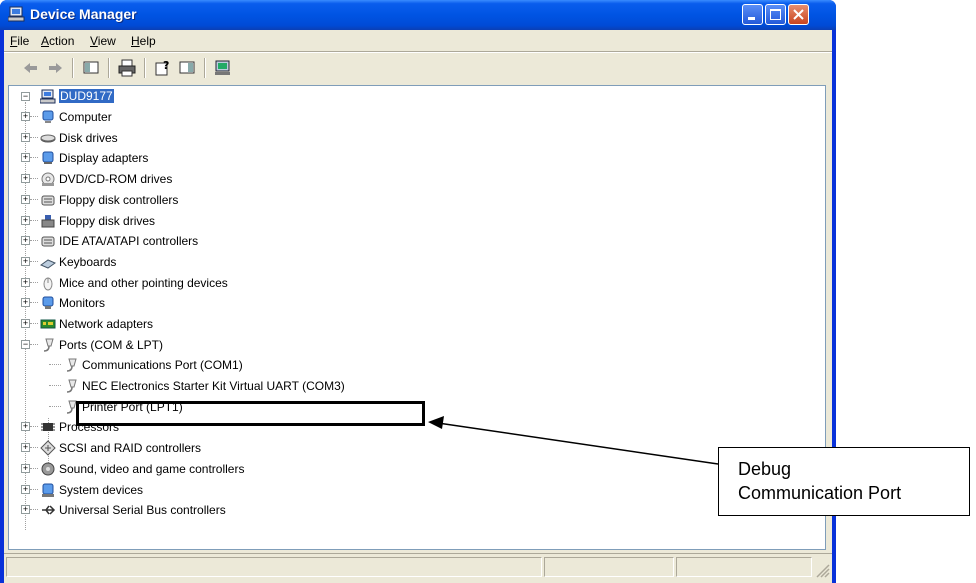 The width and height of the screenshot is (976, 583). What do you see at coordinates (844, 481) in the screenshot?
I see `callout-box: Debug Communication Port` at bounding box center [844, 481].